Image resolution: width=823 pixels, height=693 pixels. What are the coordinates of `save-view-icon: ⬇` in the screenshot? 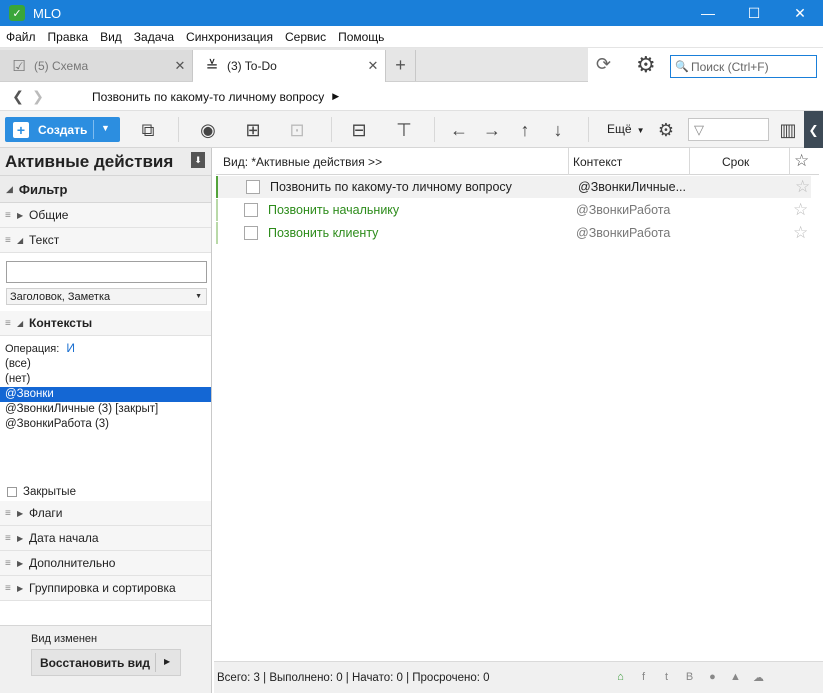 It's located at (198, 160).